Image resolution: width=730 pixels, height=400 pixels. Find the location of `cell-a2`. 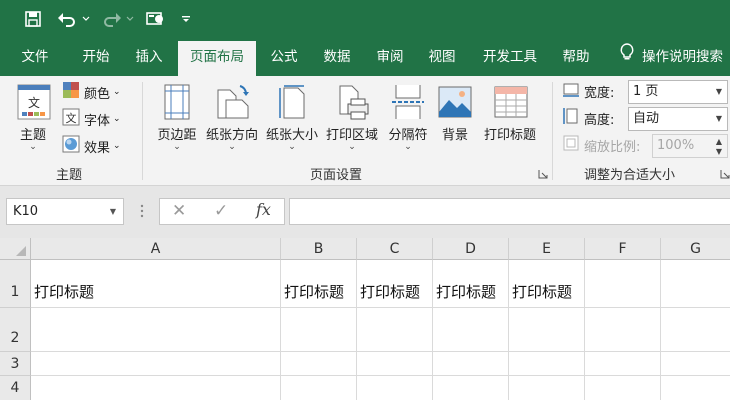

cell-a2 is located at coordinates (156, 330).